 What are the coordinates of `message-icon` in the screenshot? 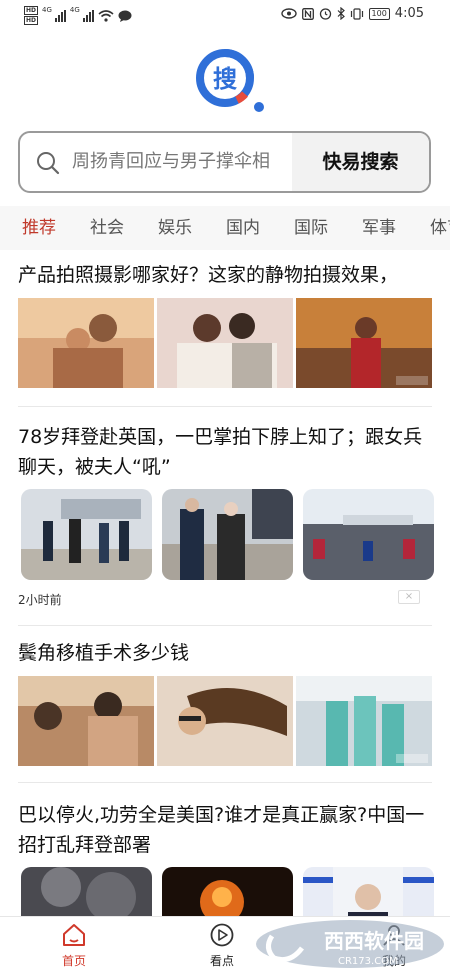 It's located at (125, 16).